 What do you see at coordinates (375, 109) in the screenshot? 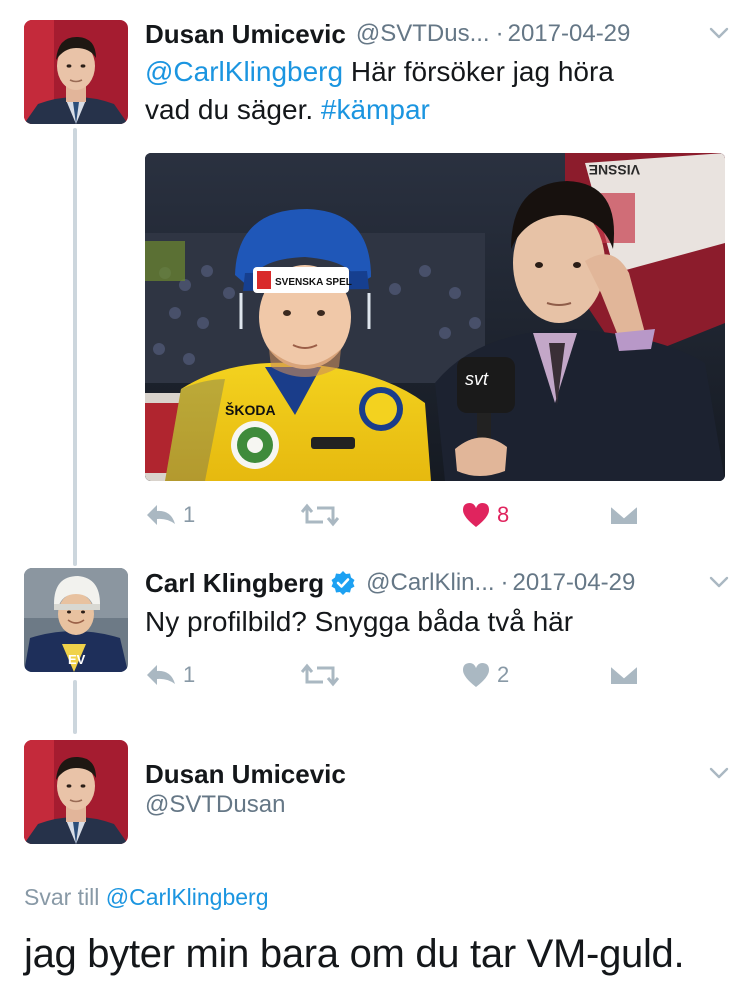
I see `hashtag-link: #kämpar` at bounding box center [375, 109].